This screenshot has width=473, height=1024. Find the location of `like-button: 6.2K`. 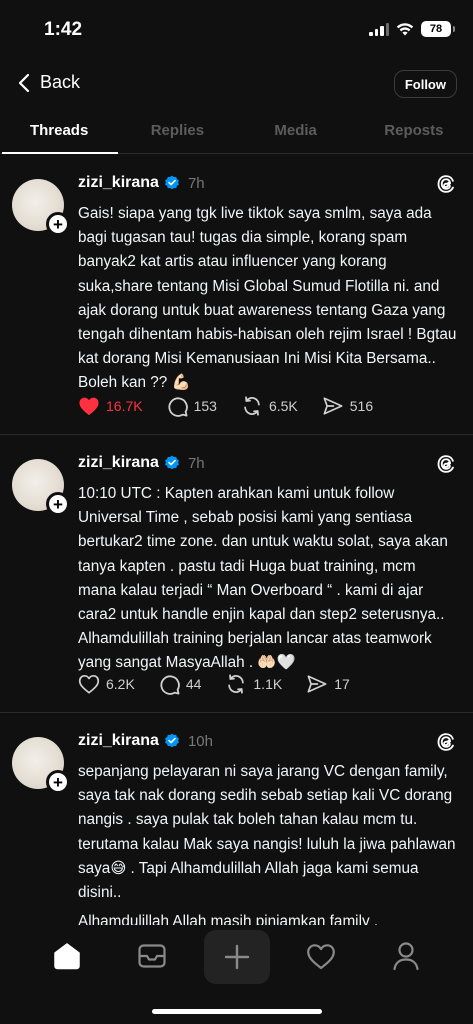

like-button: 6.2K is located at coordinates (106, 684).